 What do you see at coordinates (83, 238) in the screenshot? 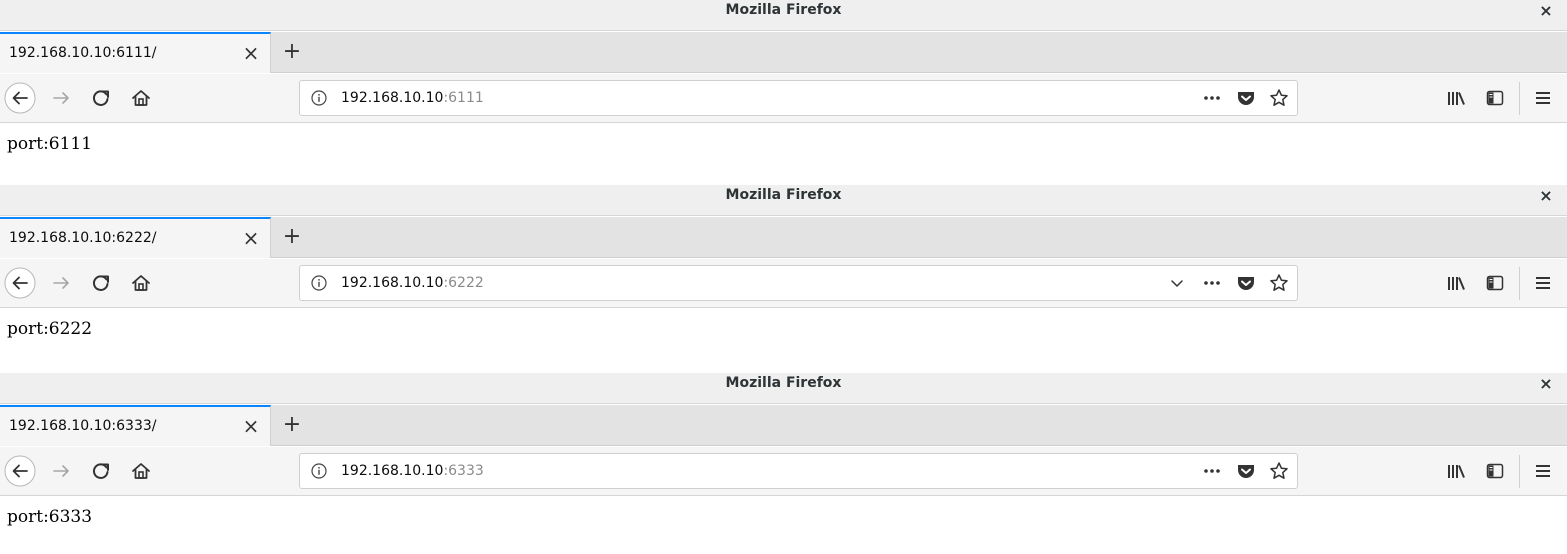
I see `tab-title: 192.168.10.10:6222/` at bounding box center [83, 238].